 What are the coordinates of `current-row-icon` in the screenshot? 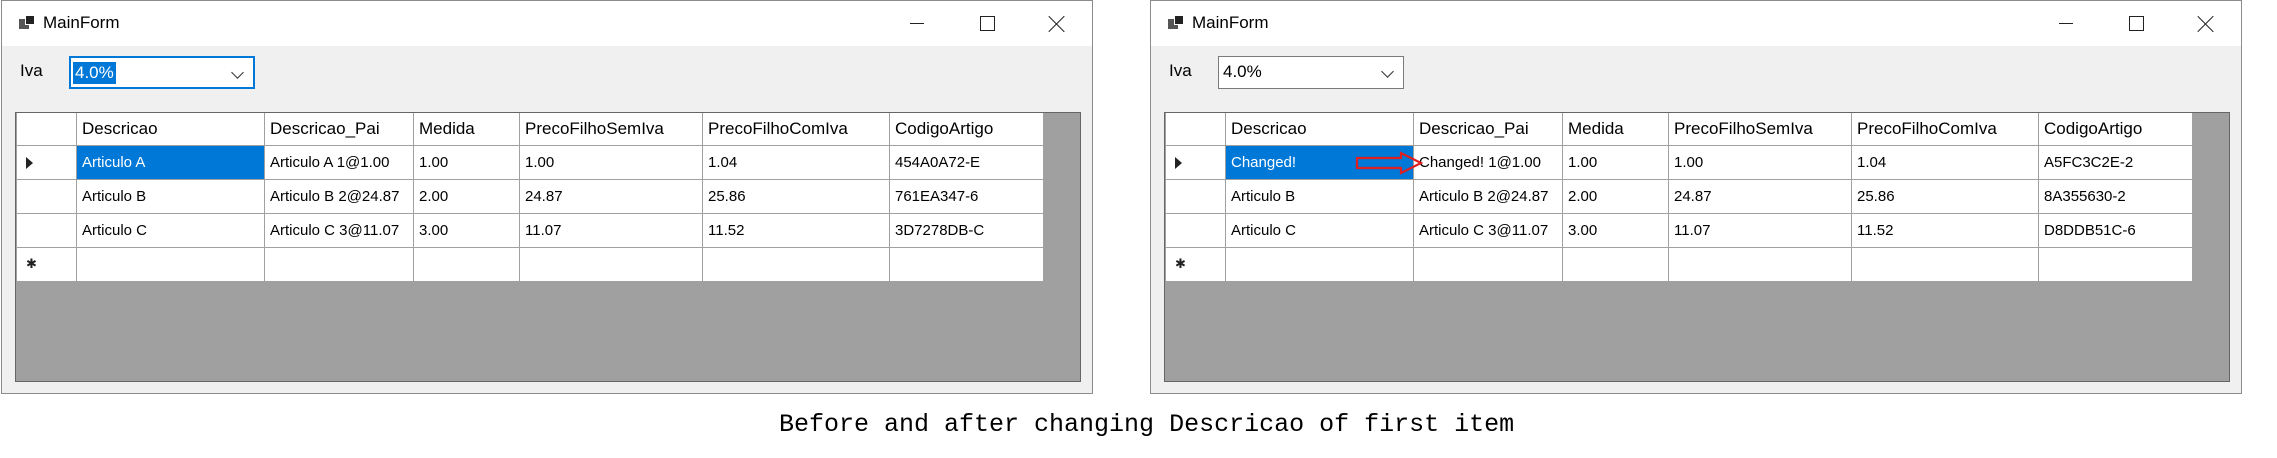 It's located at (1178, 162).